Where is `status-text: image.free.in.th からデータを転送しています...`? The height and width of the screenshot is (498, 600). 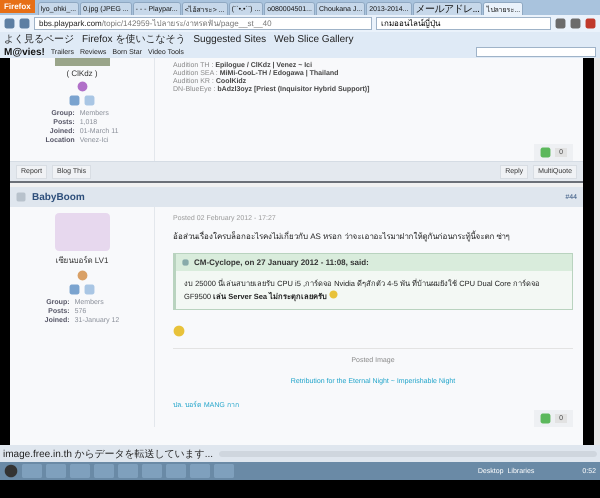
status-text: image.free.in.th からデータを転送しています... is located at coordinates (108, 454).